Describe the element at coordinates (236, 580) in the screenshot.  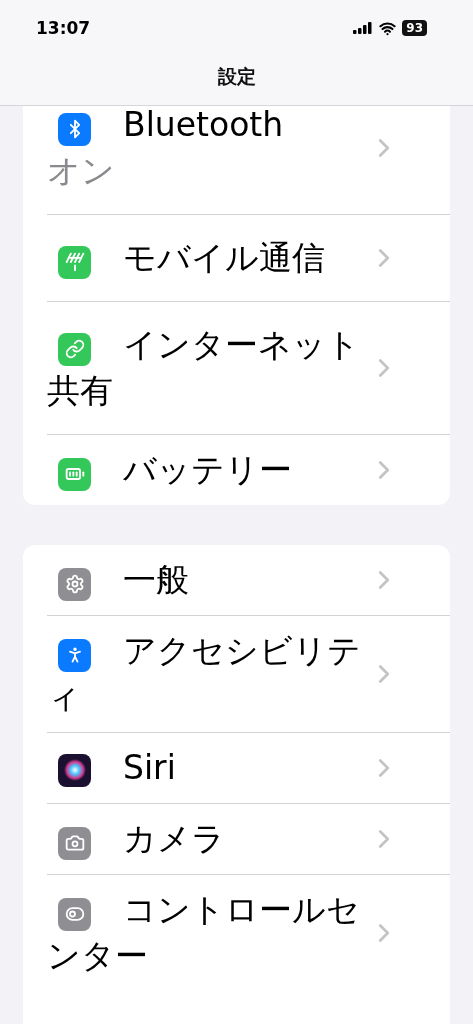
I see `settings-row: 一般` at that location.